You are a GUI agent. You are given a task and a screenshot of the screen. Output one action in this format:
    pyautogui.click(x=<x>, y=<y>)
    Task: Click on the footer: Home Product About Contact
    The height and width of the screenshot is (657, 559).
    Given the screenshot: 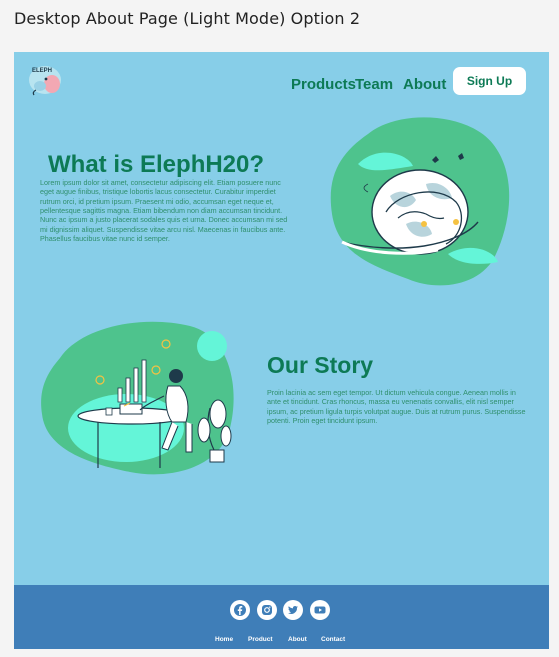 What is the action you would take?
    pyautogui.click(x=281, y=617)
    